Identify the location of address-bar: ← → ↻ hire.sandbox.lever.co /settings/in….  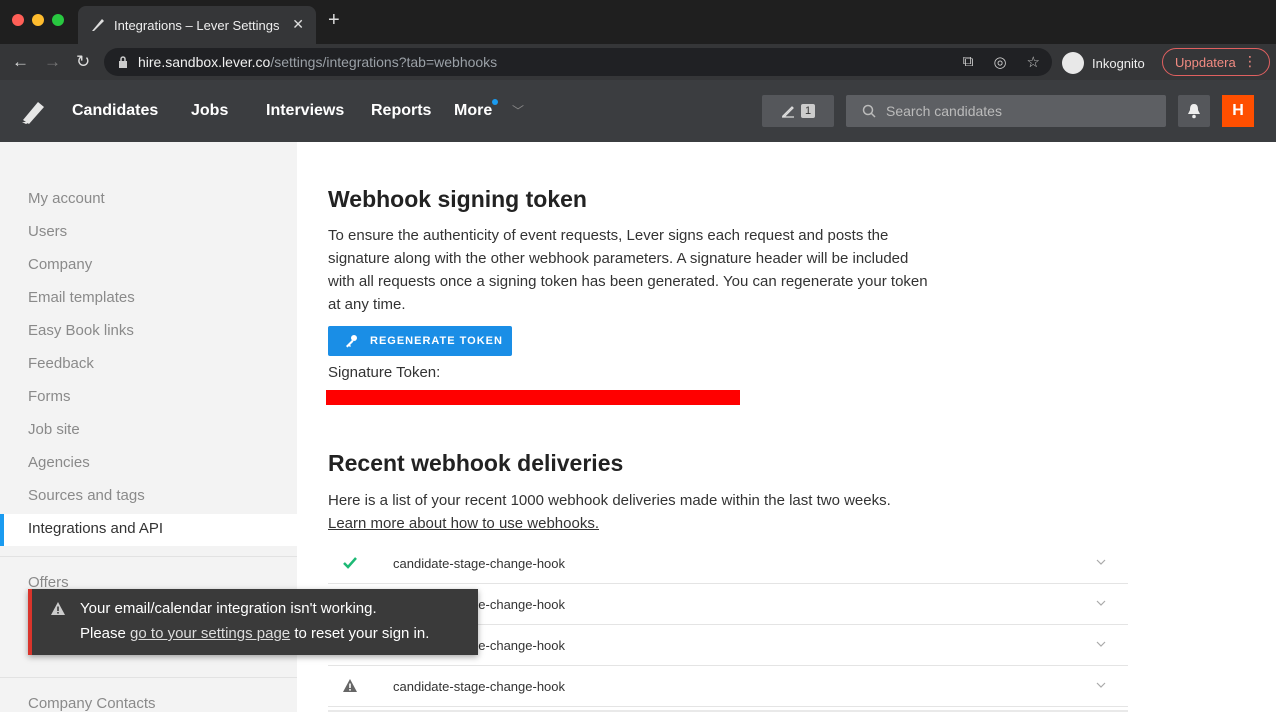
(638, 62).